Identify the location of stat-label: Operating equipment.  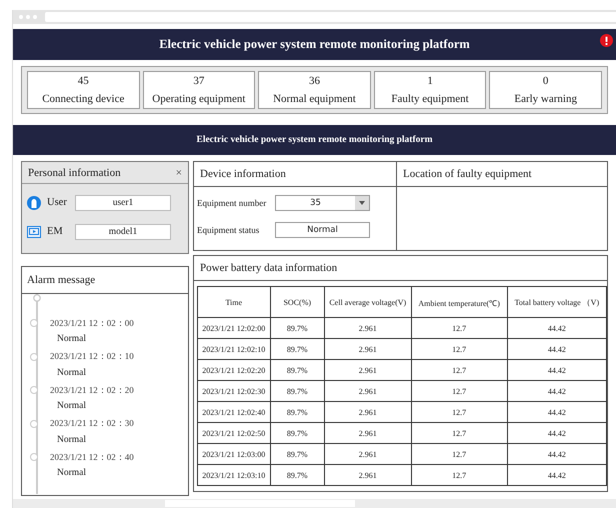
(199, 99).